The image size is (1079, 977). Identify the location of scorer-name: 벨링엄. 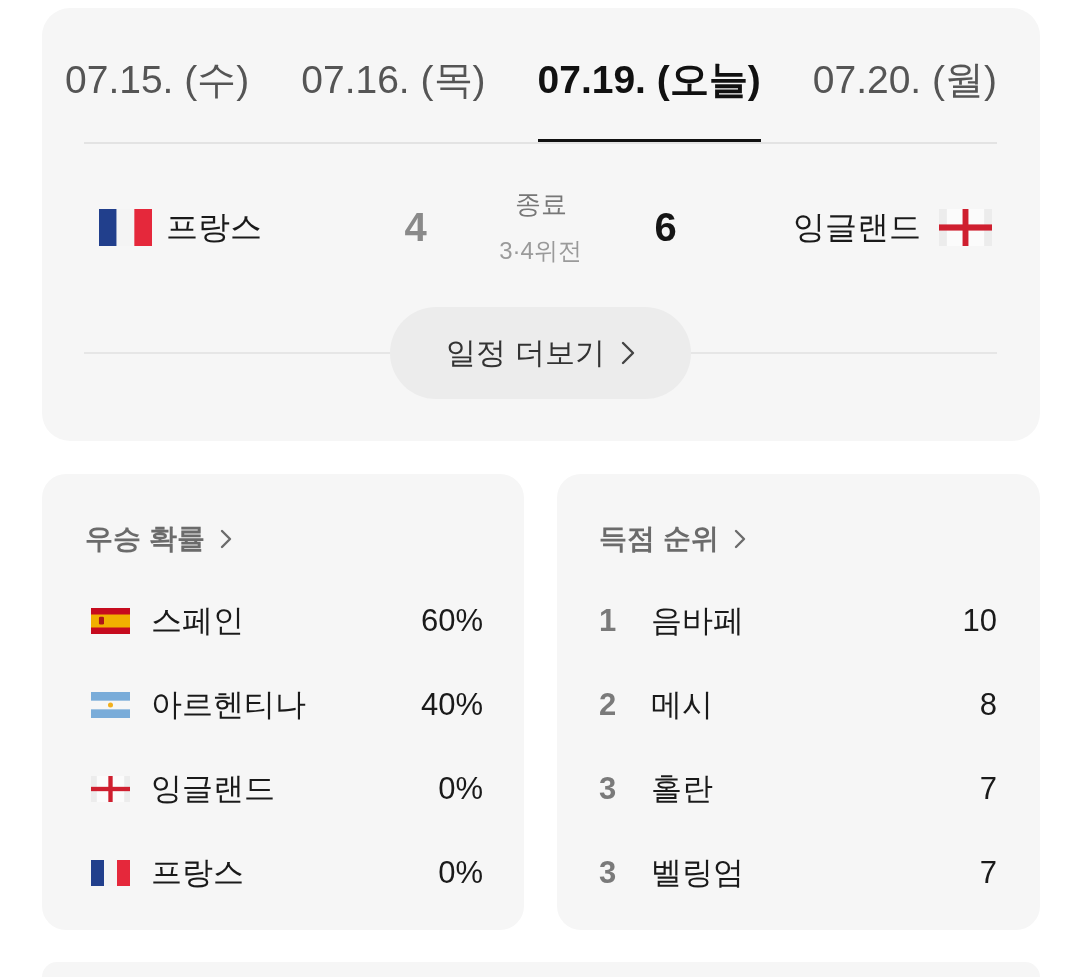
(697, 873).